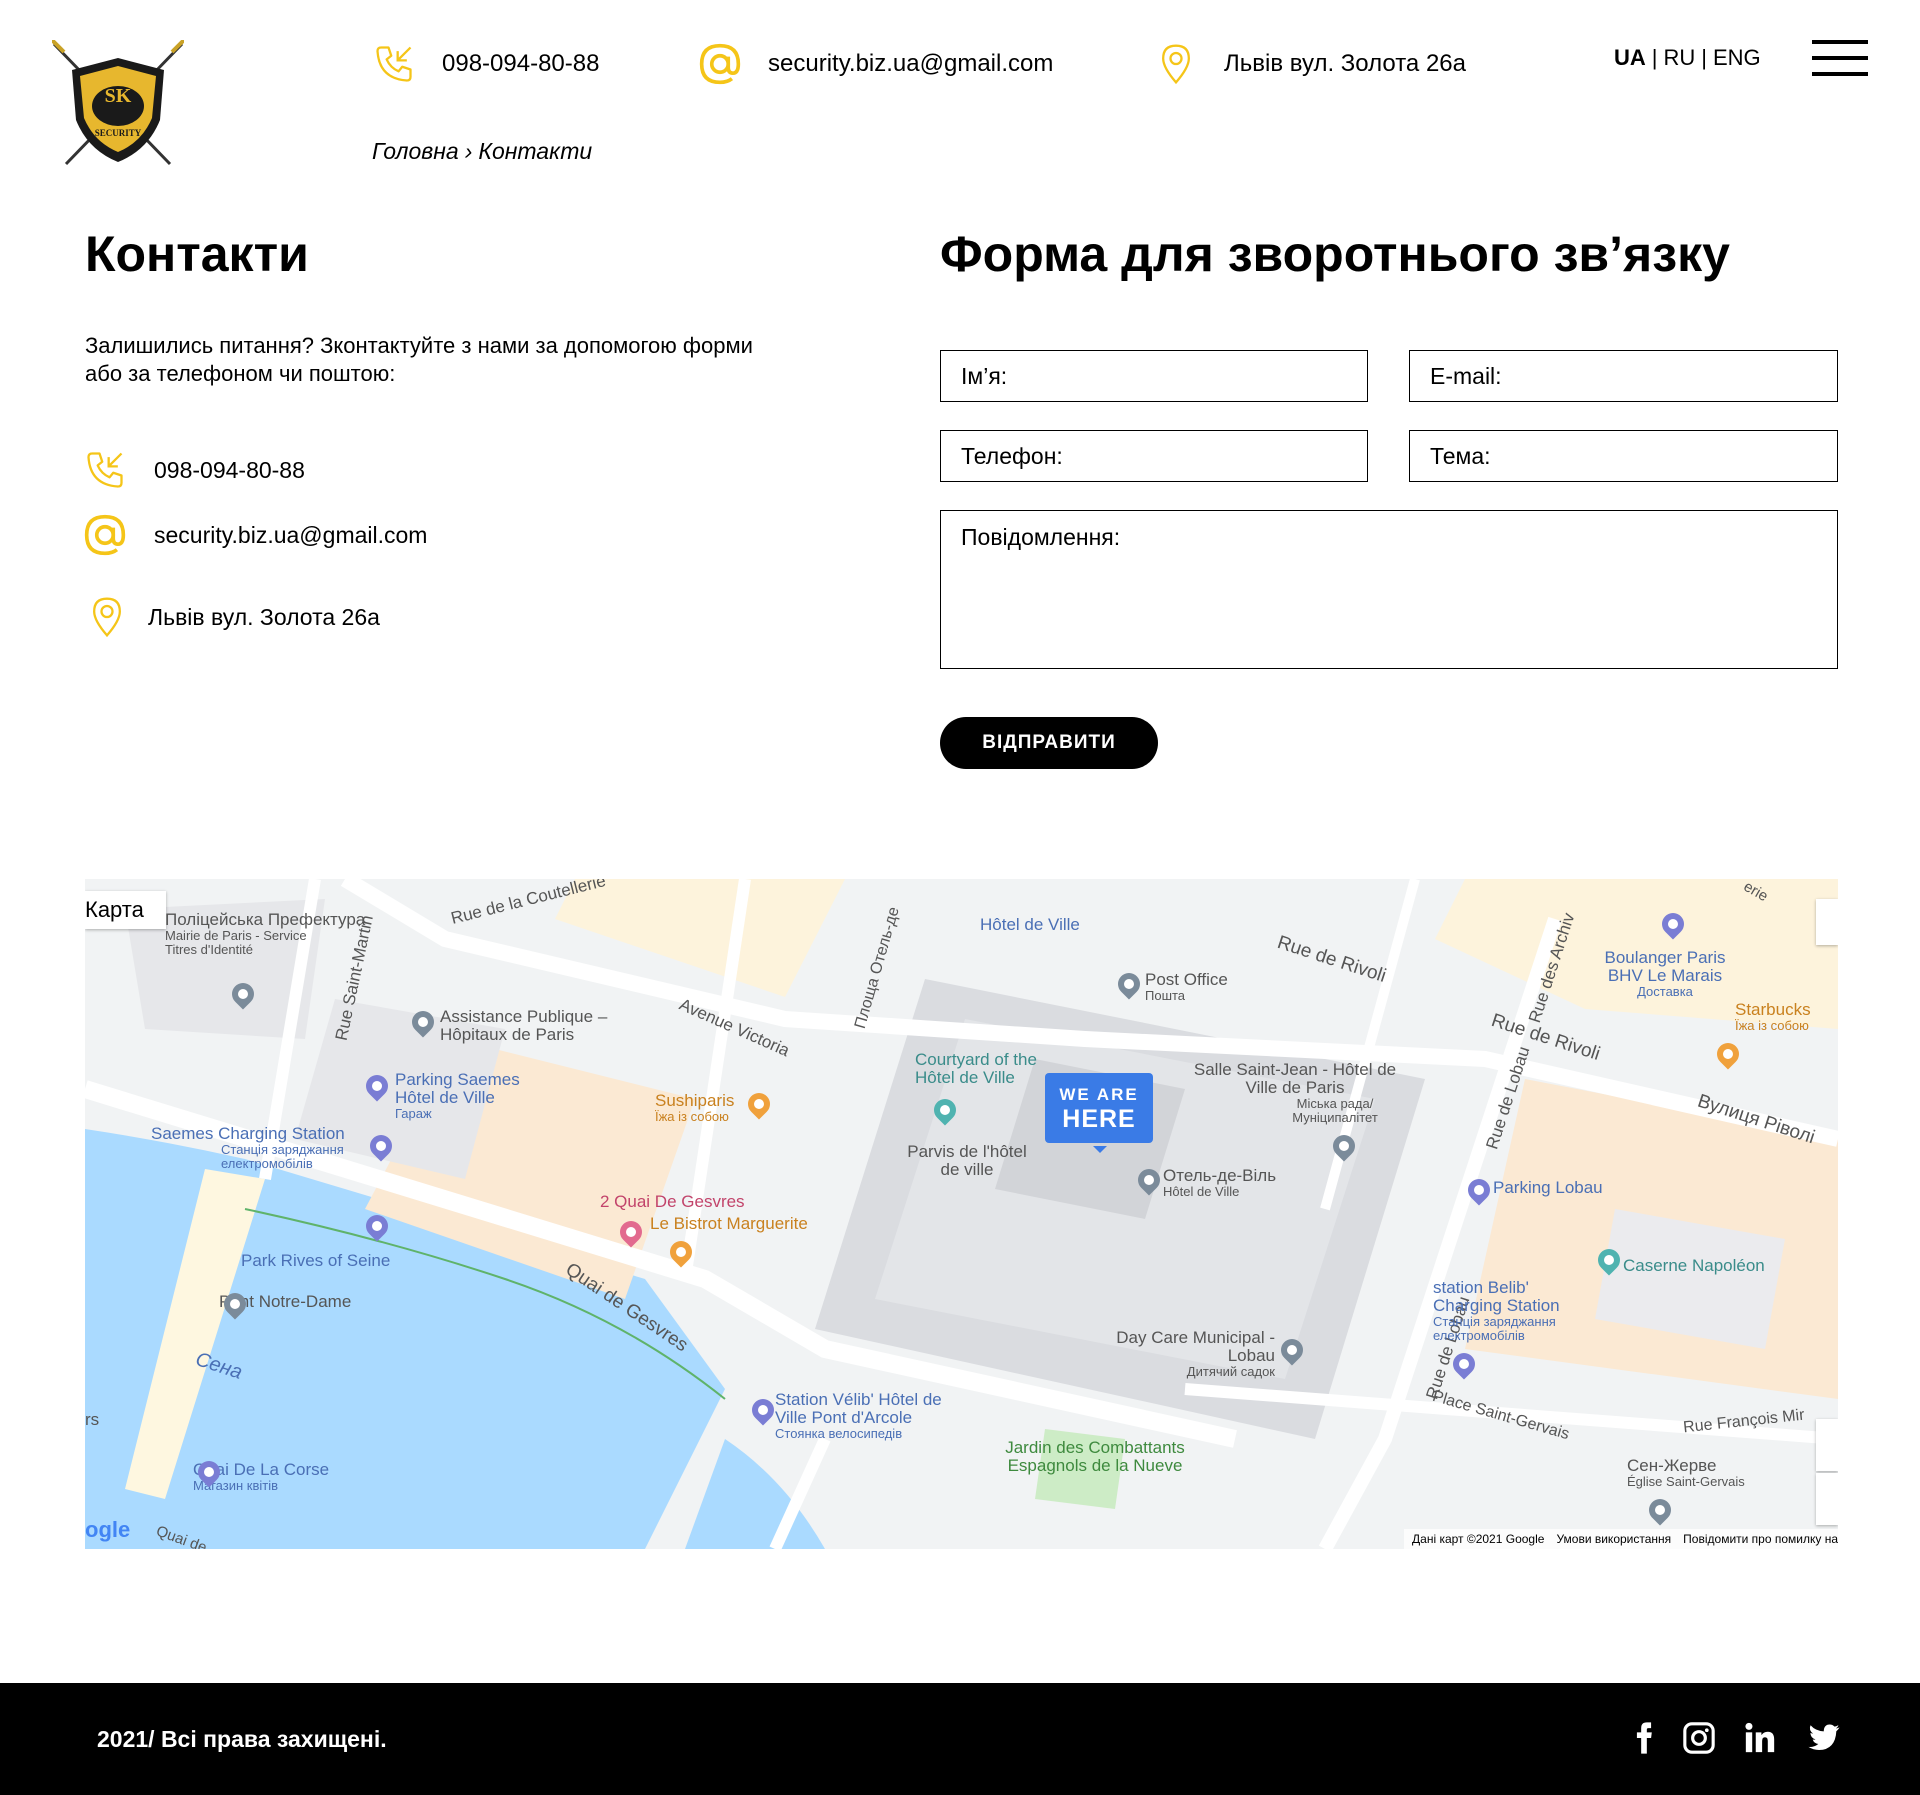  What do you see at coordinates (976, 1068) in the screenshot?
I see `map-label: Courtyard of the Hôtel de Ville` at bounding box center [976, 1068].